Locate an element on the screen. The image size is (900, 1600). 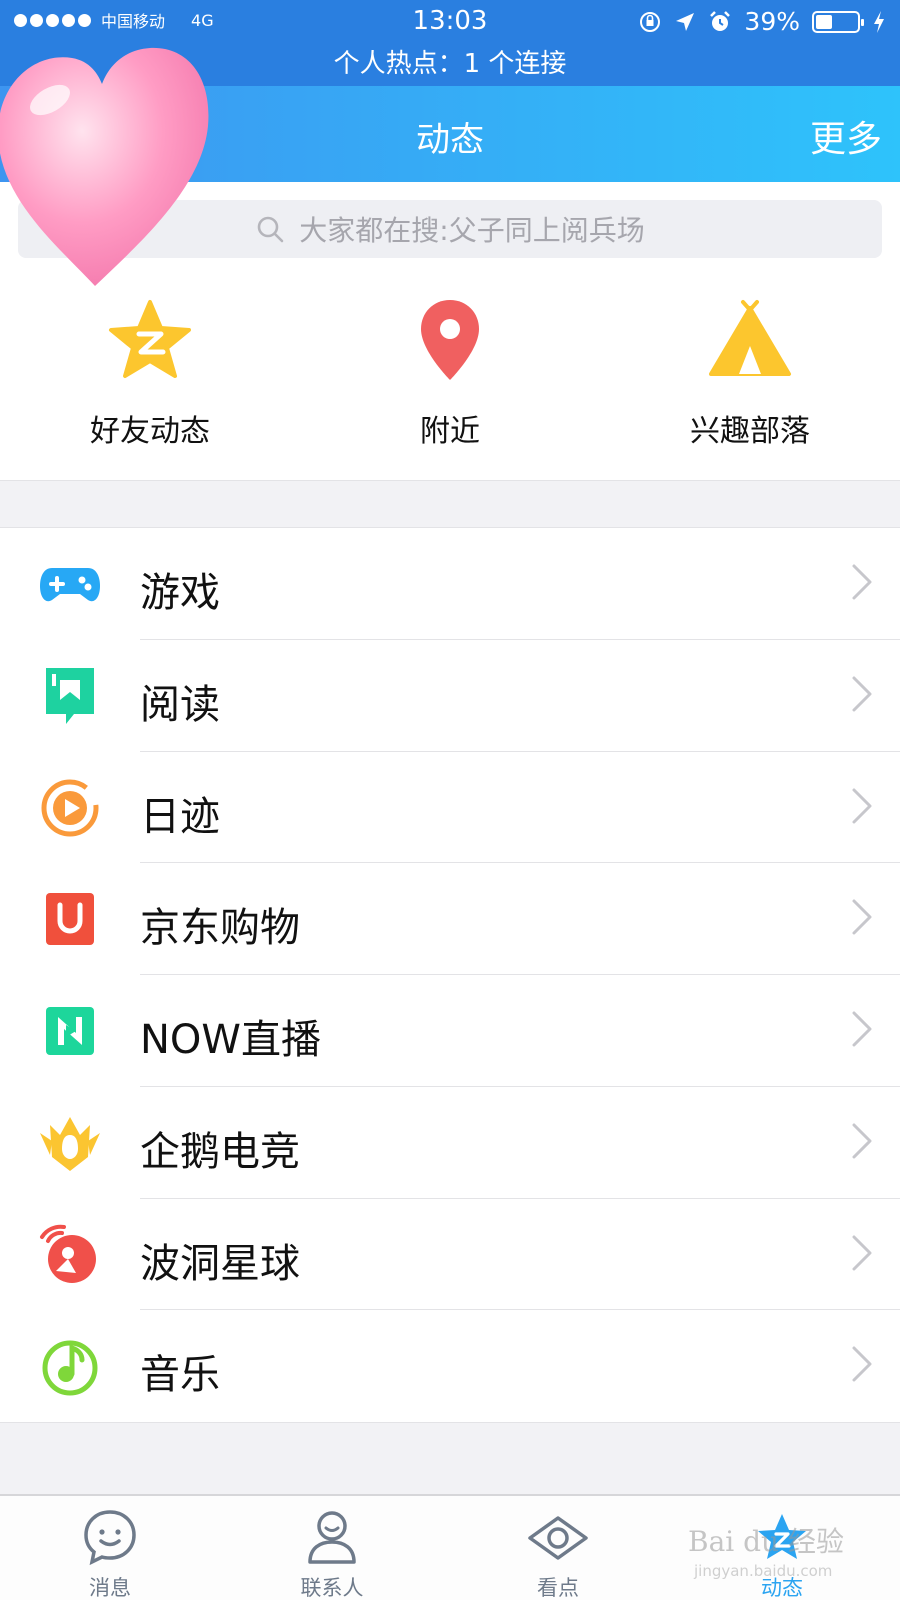
tab-kandian: 看点 is located at coordinates (558, 1553).